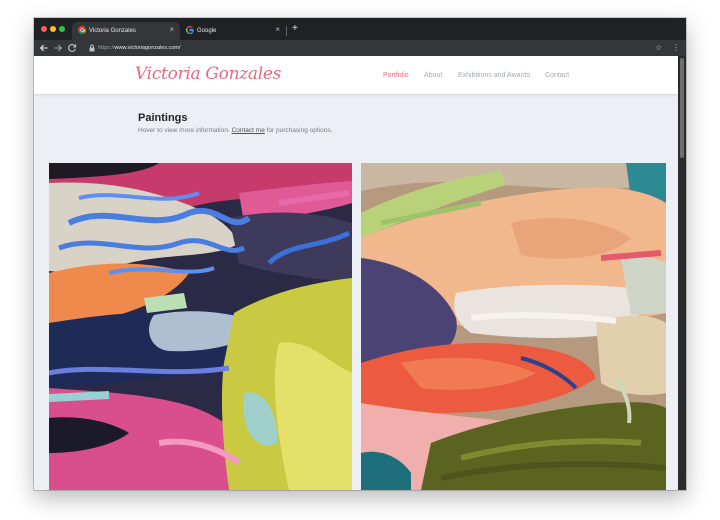 The height and width of the screenshot is (520, 720). I want to click on tab-strip: Victoria Gonzales × Google × +, so click(360, 29).